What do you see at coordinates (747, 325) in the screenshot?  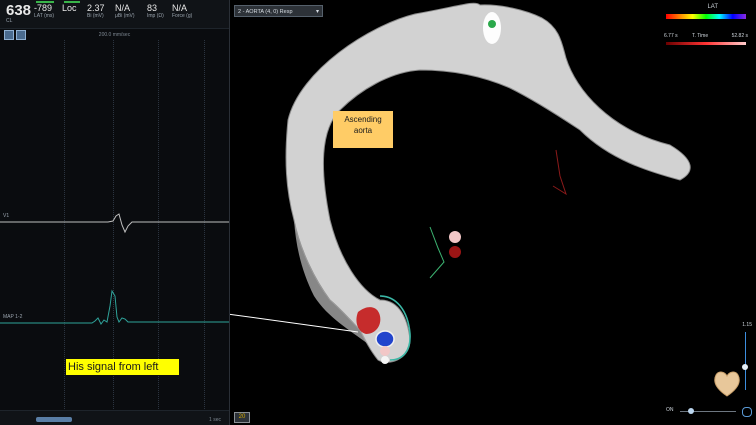 I see `slider-value: 1.15` at bounding box center [747, 325].